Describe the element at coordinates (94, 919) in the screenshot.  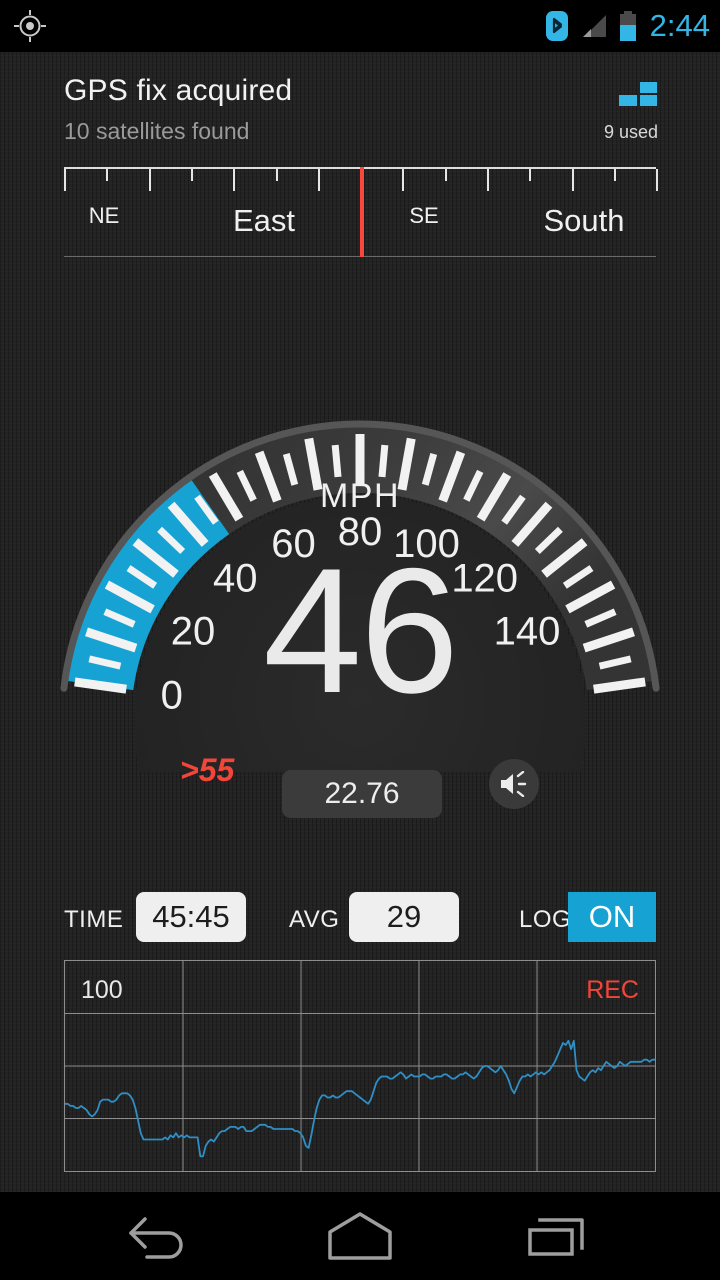
I see `time-label: TIME` at that location.